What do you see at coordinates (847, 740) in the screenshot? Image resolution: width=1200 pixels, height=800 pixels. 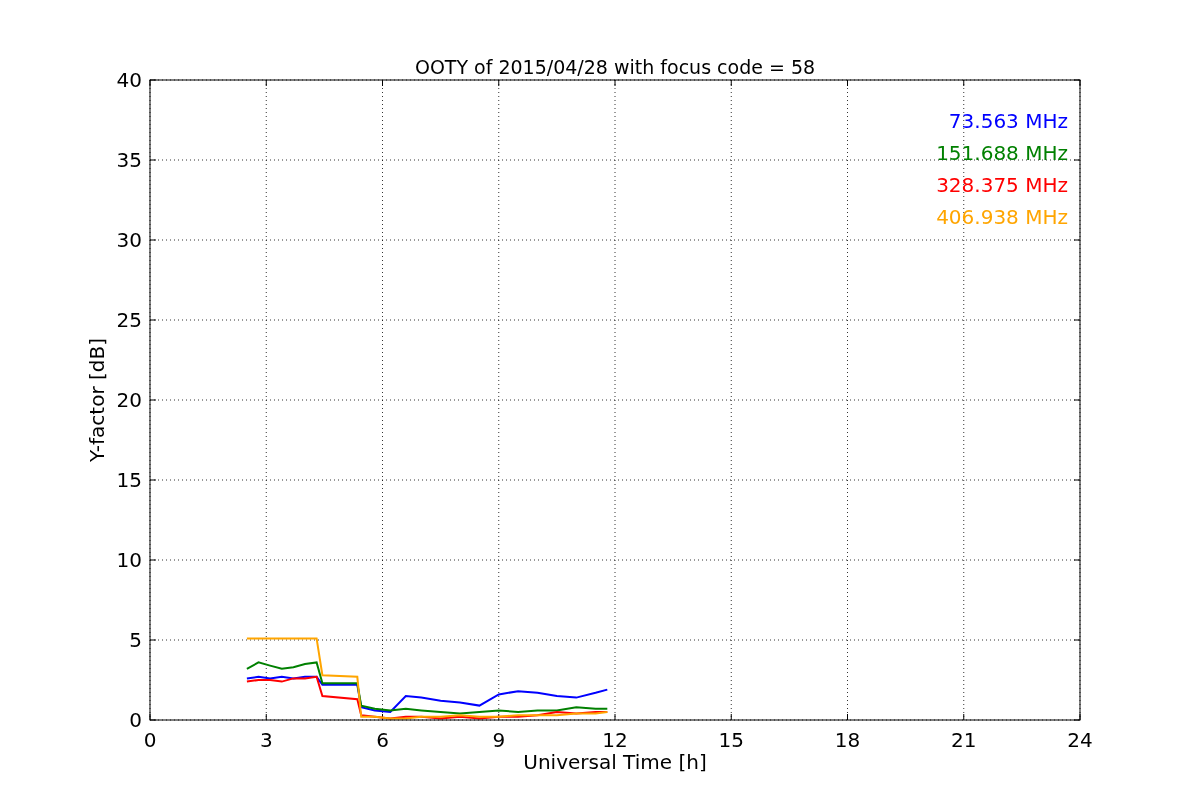 I see `tick-label: 18` at bounding box center [847, 740].